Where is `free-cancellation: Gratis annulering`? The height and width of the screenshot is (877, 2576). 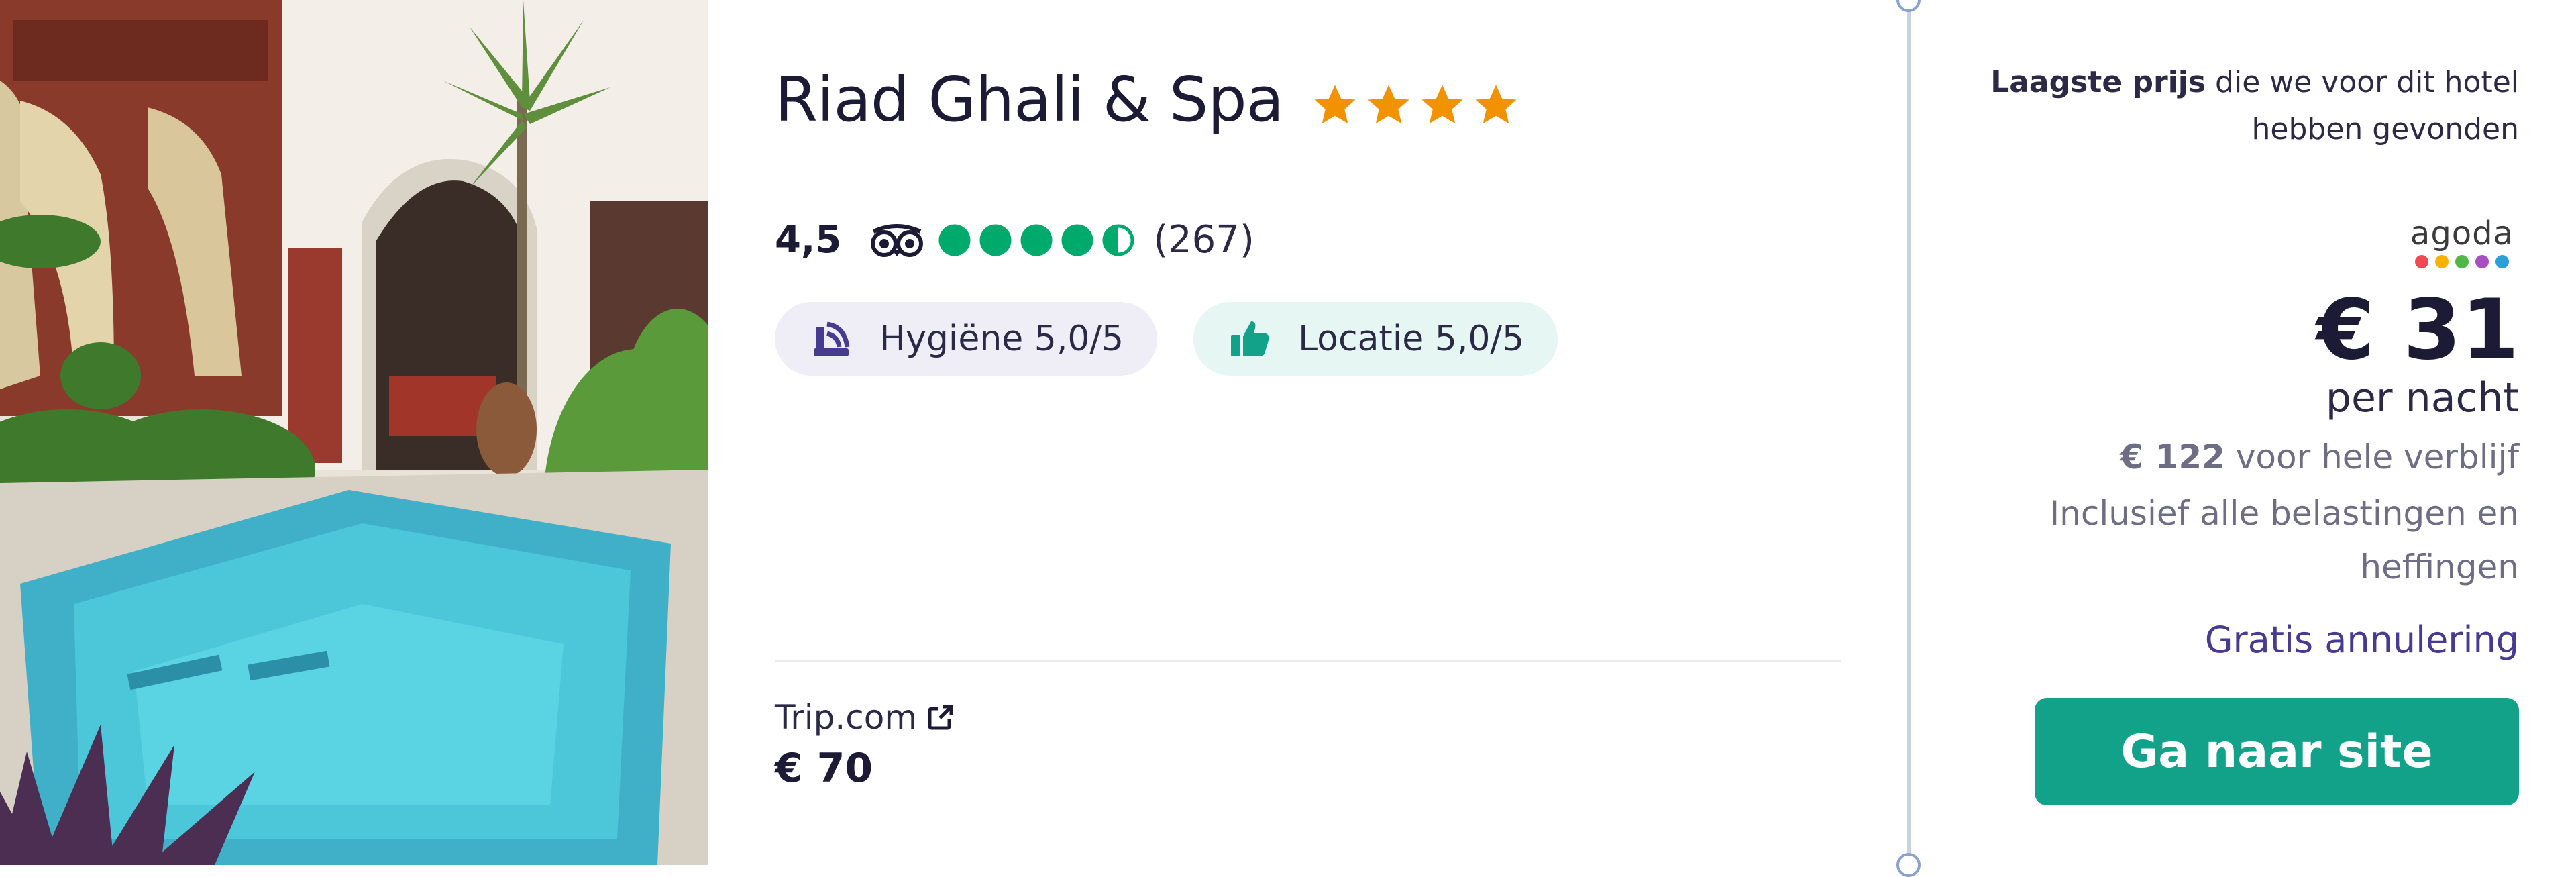 free-cancellation: Gratis annulering is located at coordinates (2361, 640).